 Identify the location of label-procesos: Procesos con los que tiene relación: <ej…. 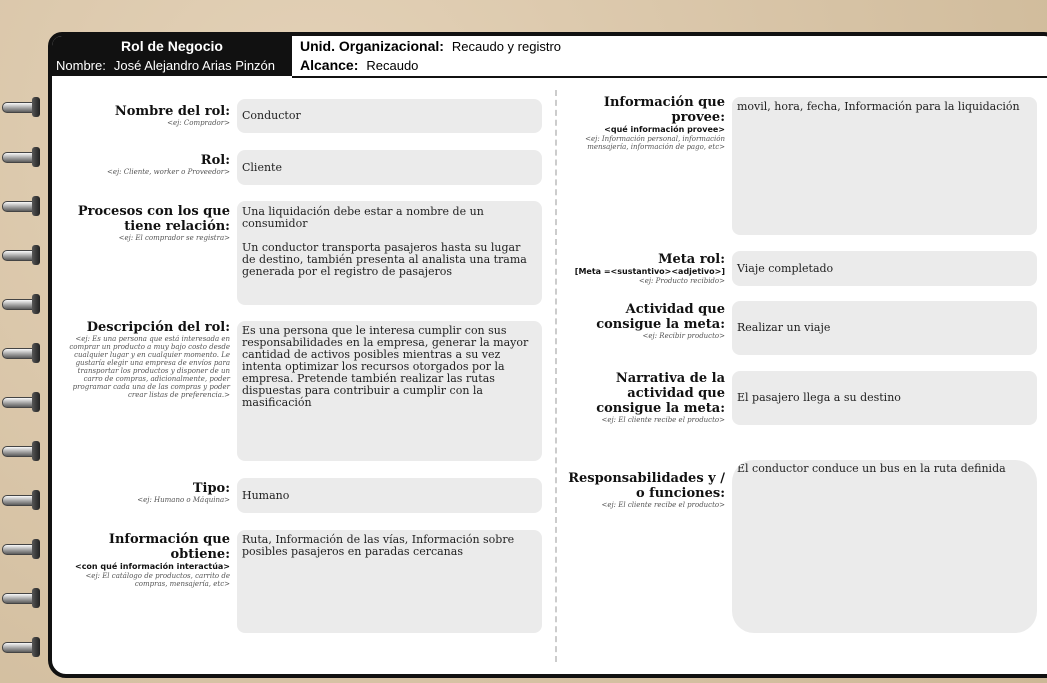
(145, 223).